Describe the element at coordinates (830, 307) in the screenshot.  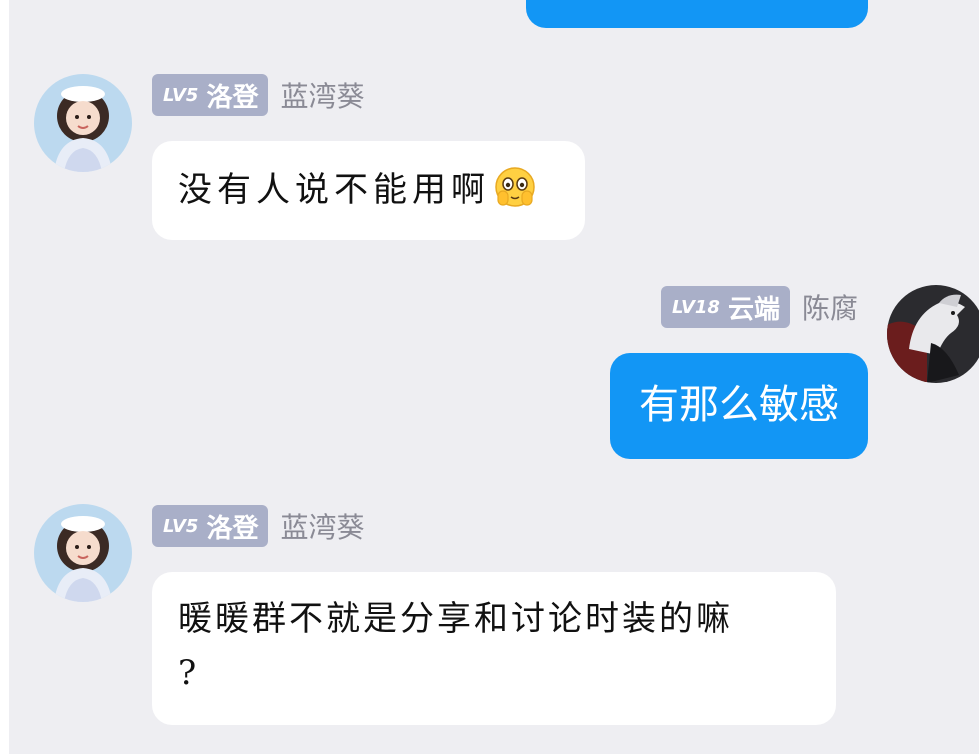
I see `sender-nickname: 陈腐` at that location.